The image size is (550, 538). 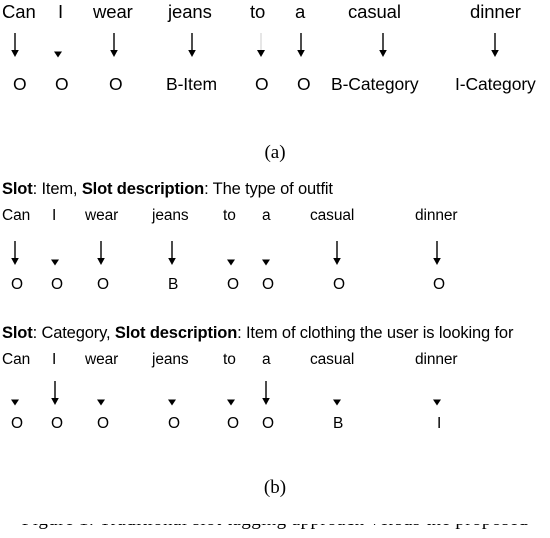 What do you see at coordinates (495, 84) in the screenshot?
I see `slot-tag: I-Category` at bounding box center [495, 84].